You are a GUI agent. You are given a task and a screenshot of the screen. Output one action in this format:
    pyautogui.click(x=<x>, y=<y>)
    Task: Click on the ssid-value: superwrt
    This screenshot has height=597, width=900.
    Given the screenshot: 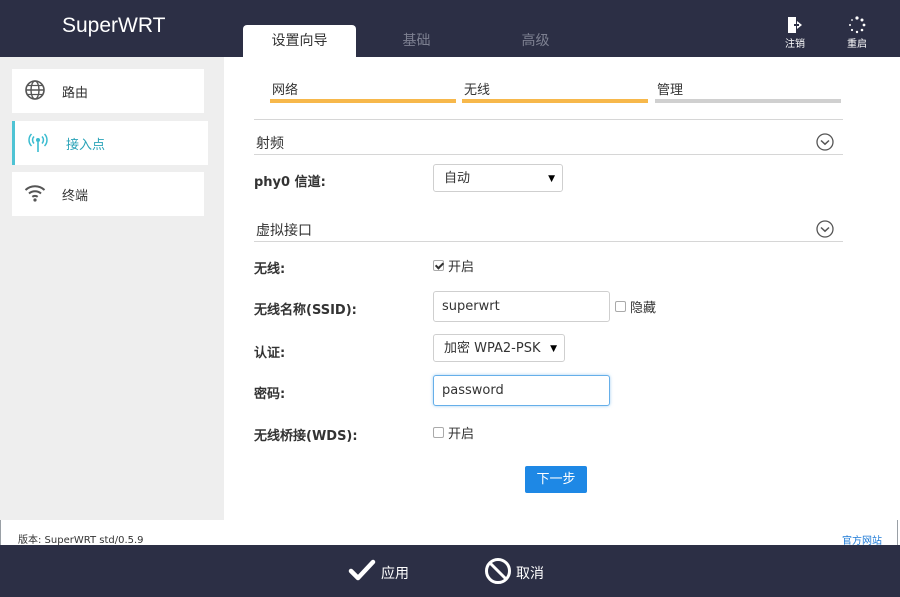 What is the action you would take?
    pyautogui.click(x=471, y=306)
    